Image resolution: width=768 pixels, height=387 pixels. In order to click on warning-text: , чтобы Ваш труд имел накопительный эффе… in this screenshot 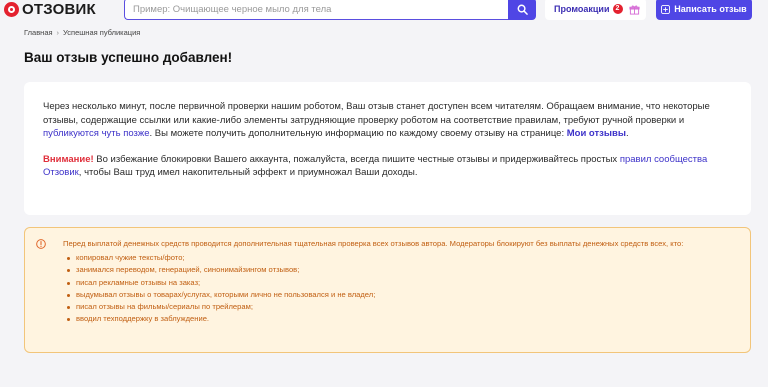, I will do `click(248, 172)`.